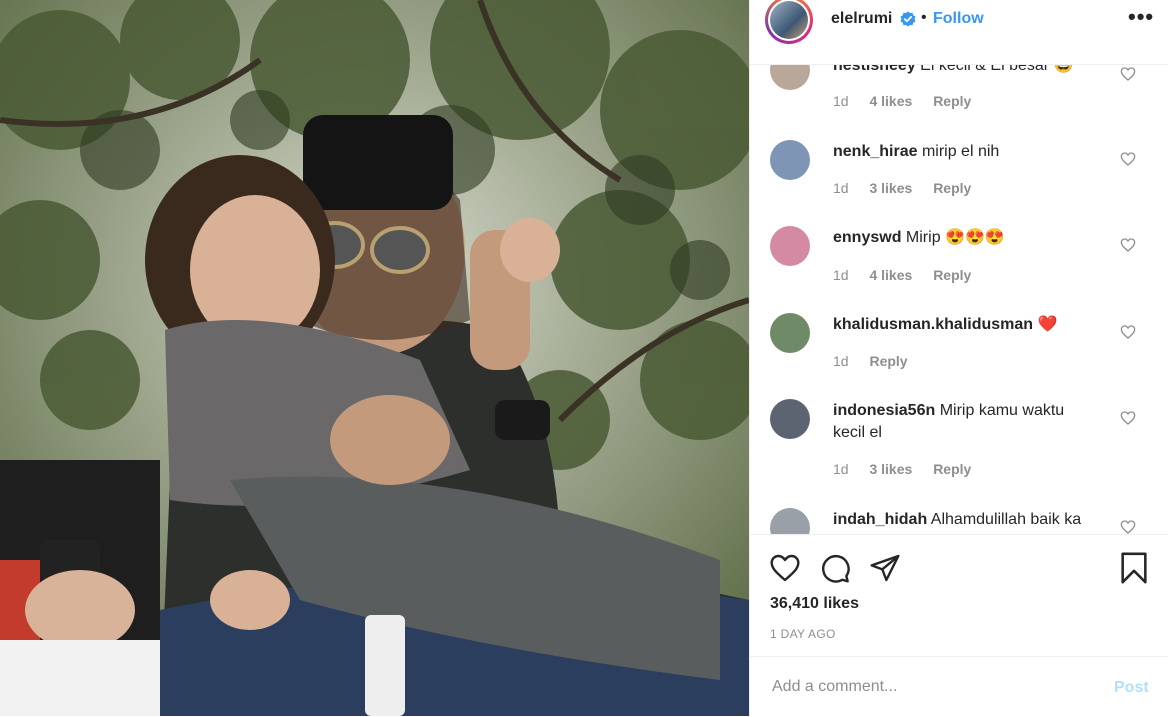 This screenshot has height=717, width=1168. I want to click on more-options-icon: •••, so click(1141, 17).